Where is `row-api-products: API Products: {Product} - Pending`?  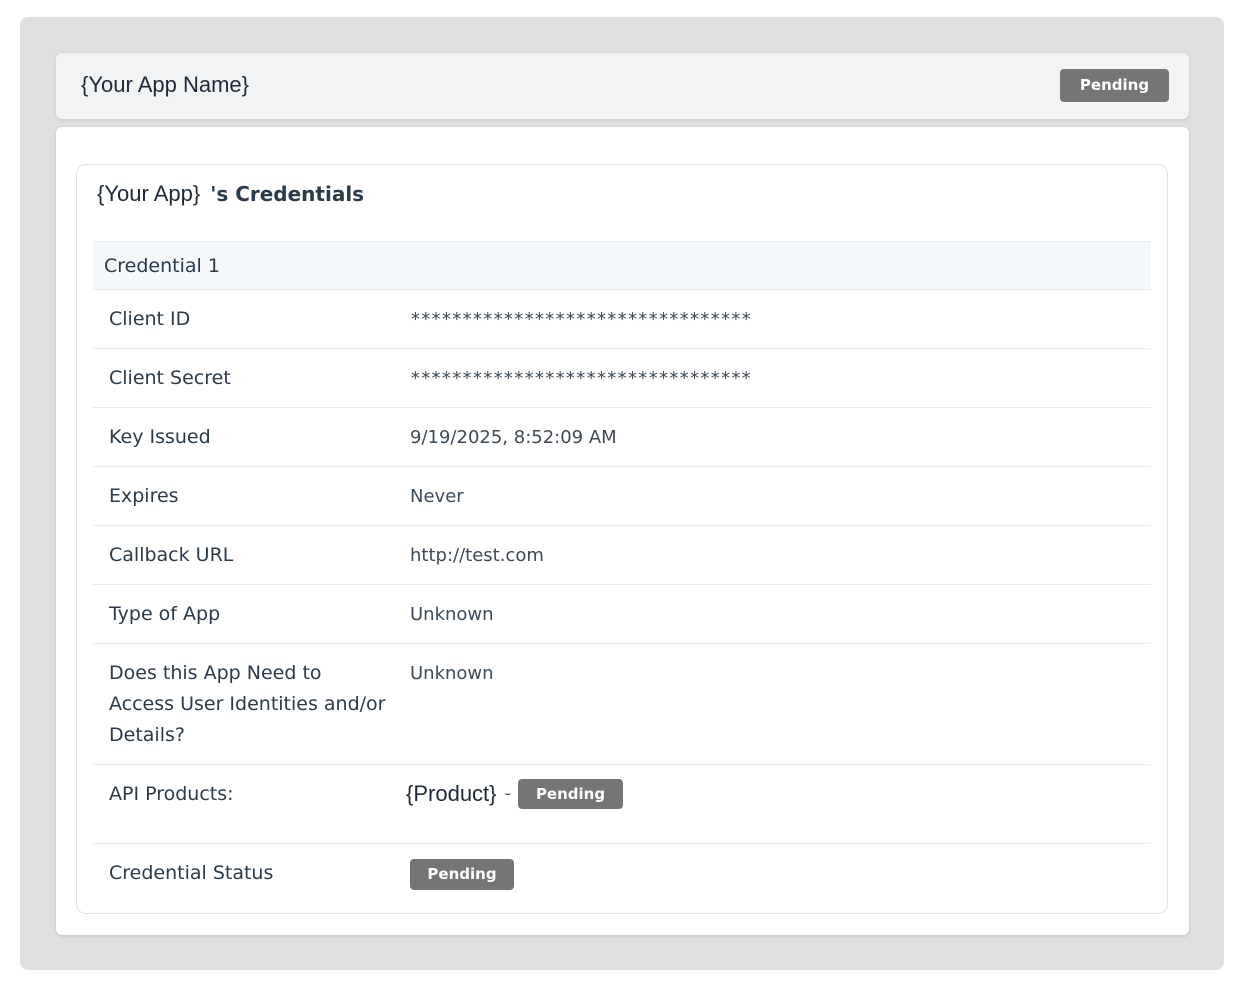 row-api-products: API Products: {Product} - Pending is located at coordinates (622, 804).